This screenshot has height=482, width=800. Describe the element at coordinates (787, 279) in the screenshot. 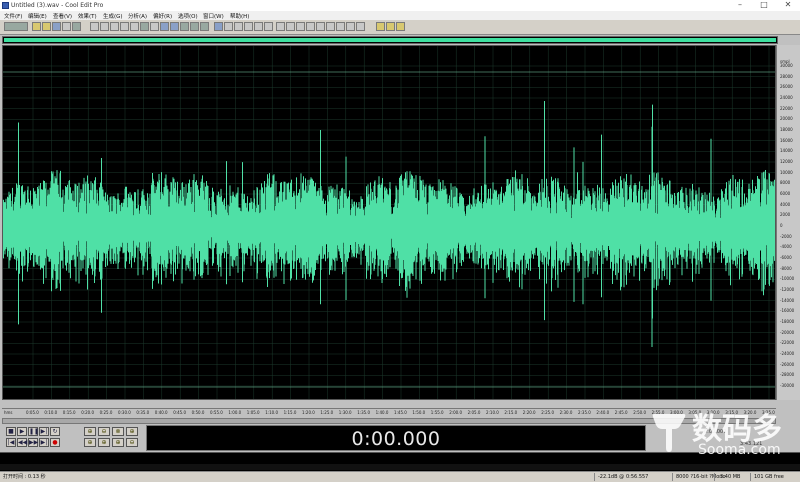

I see `amplitude-tick-label: -10000` at that location.